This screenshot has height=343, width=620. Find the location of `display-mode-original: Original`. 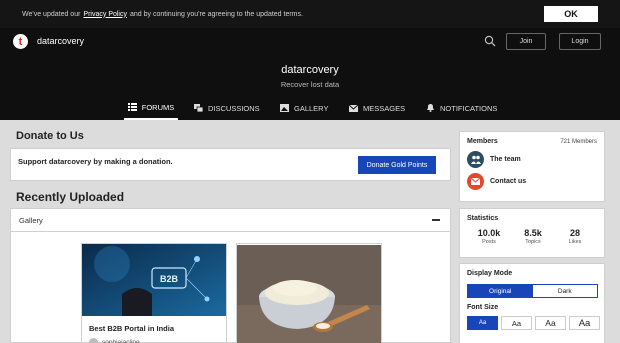

display-mode-original: Original is located at coordinates (500, 291).